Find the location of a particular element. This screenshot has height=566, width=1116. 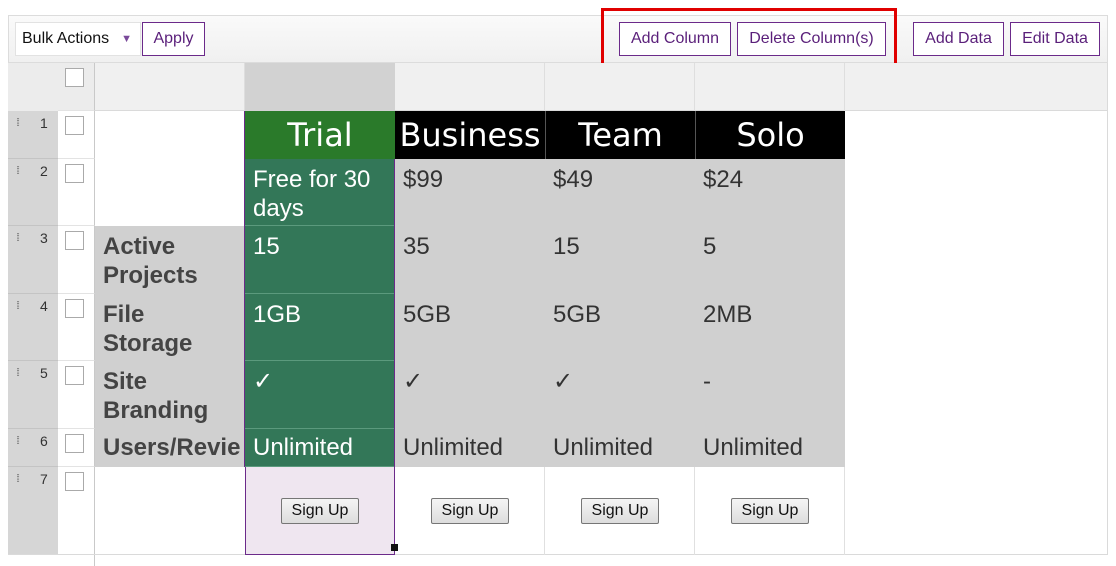

bulk-actions-label: Bulk Actions is located at coordinates (66, 38).